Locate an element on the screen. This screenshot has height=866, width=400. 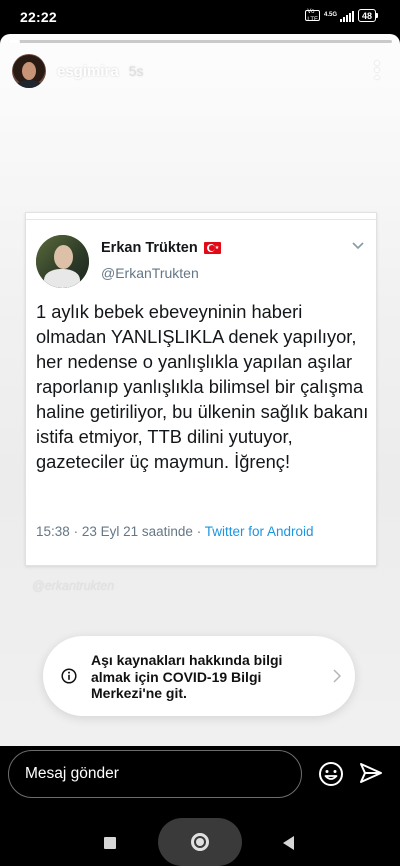
avatar is located at coordinates (29, 71).